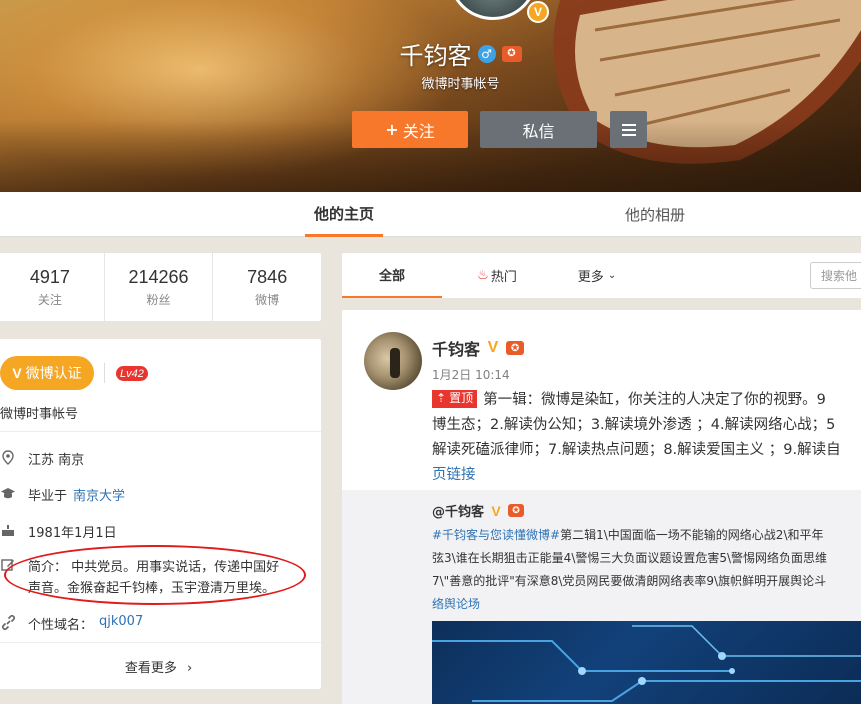 The image size is (861, 704). What do you see at coordinates (629, 581) in the screenshot?
I see `repost-line: 7\"善意的批评"有深意8\党员网民要做清朗网络表率9\旗帜鲜明开展舆论斗` at bounding box center [629, 581].